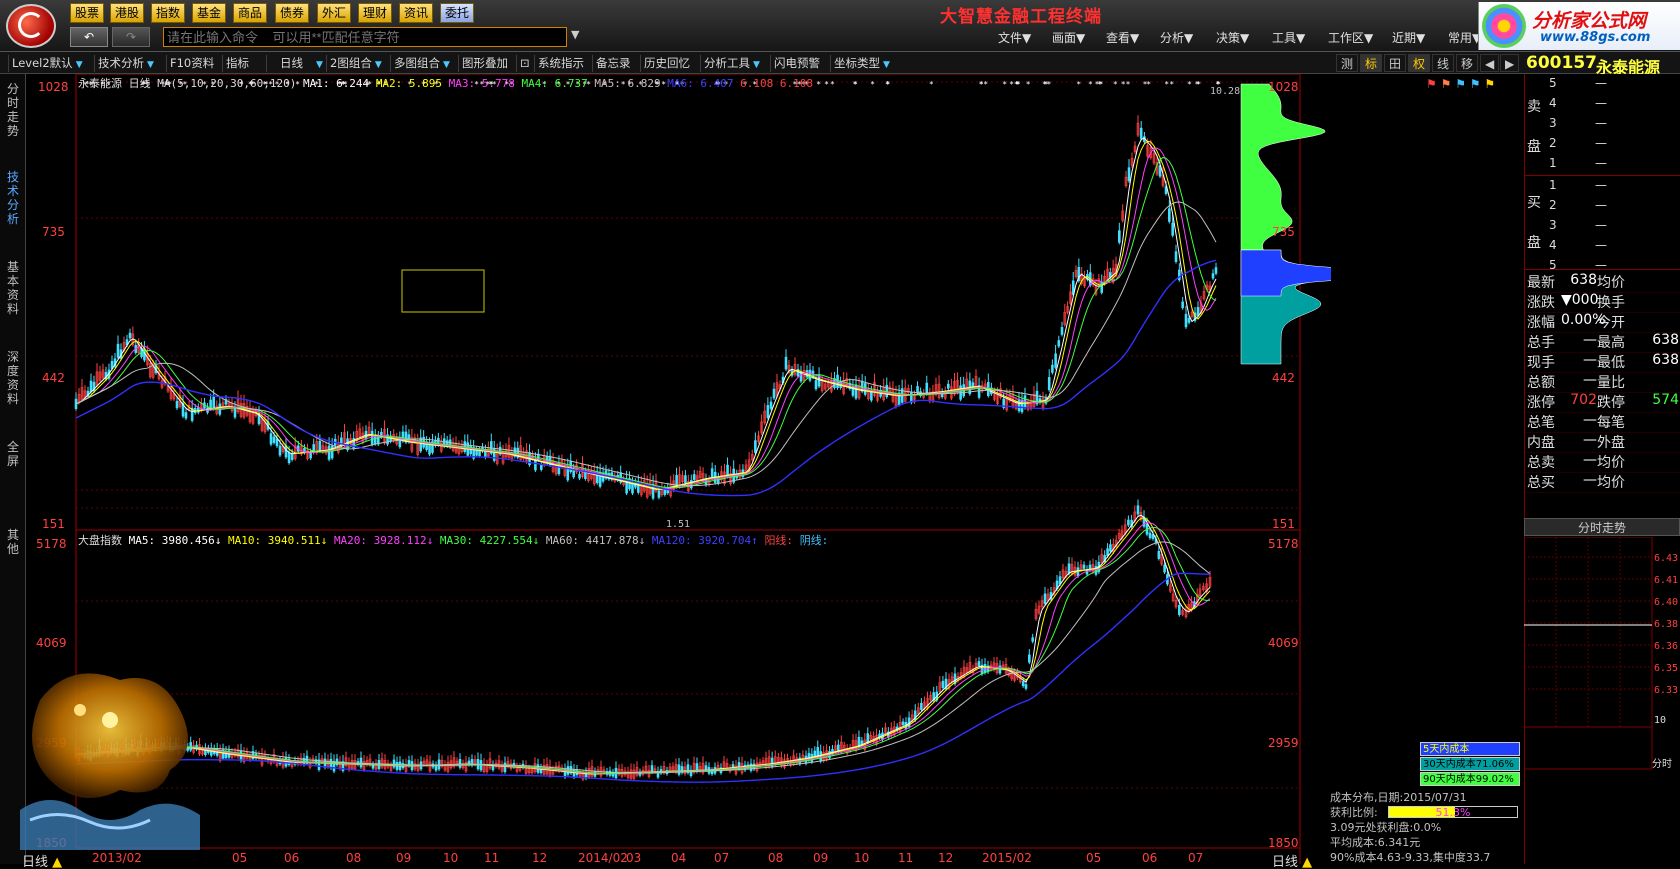 This screenshot has height=869, width=1680. What do you see at coordinates (1014, 37) in the screenshot?
I see `menu-file: 文件▼` at bounding box center [1014, 37].